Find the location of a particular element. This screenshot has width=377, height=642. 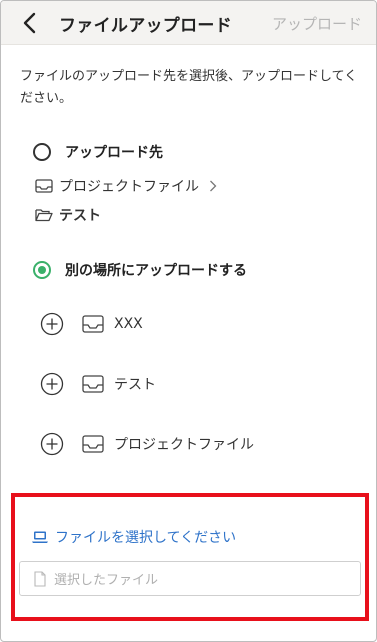

location-item-label: XXX is located at coordinates (128, 324).